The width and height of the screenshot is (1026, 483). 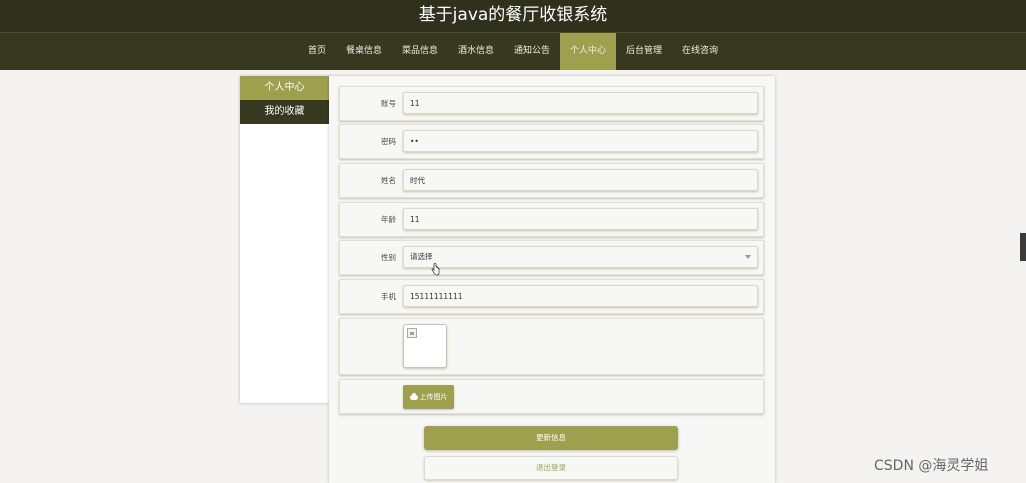 What do you see at coordinates (580, 103) in the screenshot?
I see `account-input` at bounding box center [580, 103].